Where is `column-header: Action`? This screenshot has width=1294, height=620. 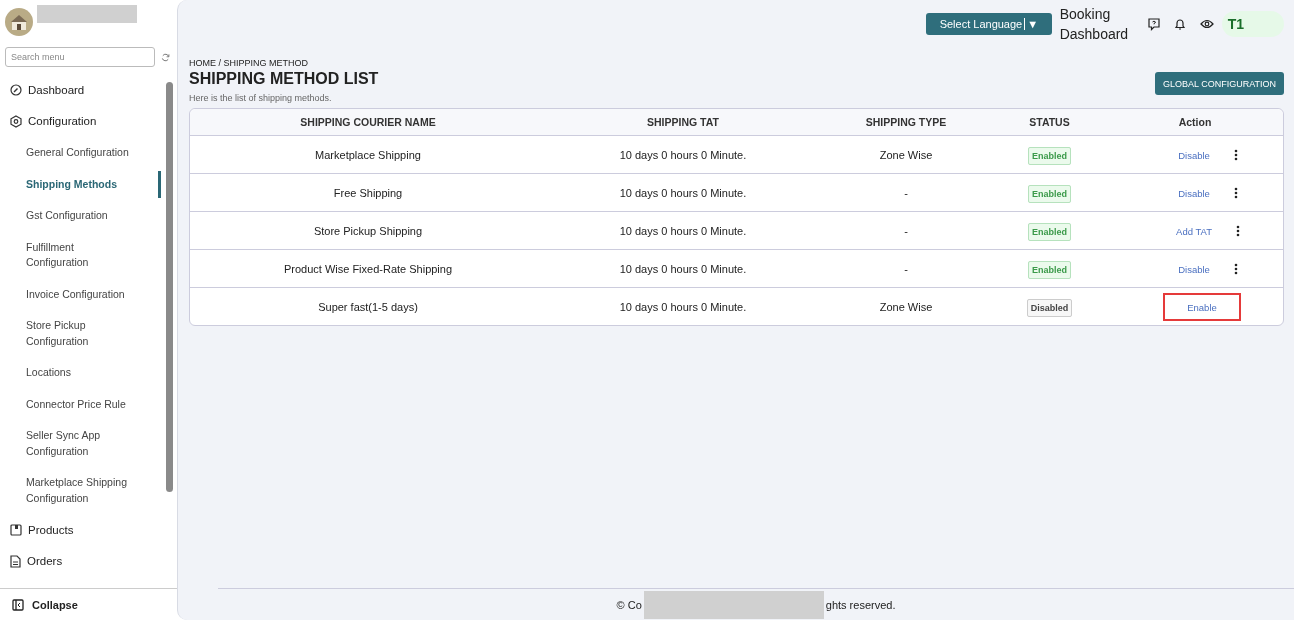 column-header: Action is located at coordinates (1195, 122).